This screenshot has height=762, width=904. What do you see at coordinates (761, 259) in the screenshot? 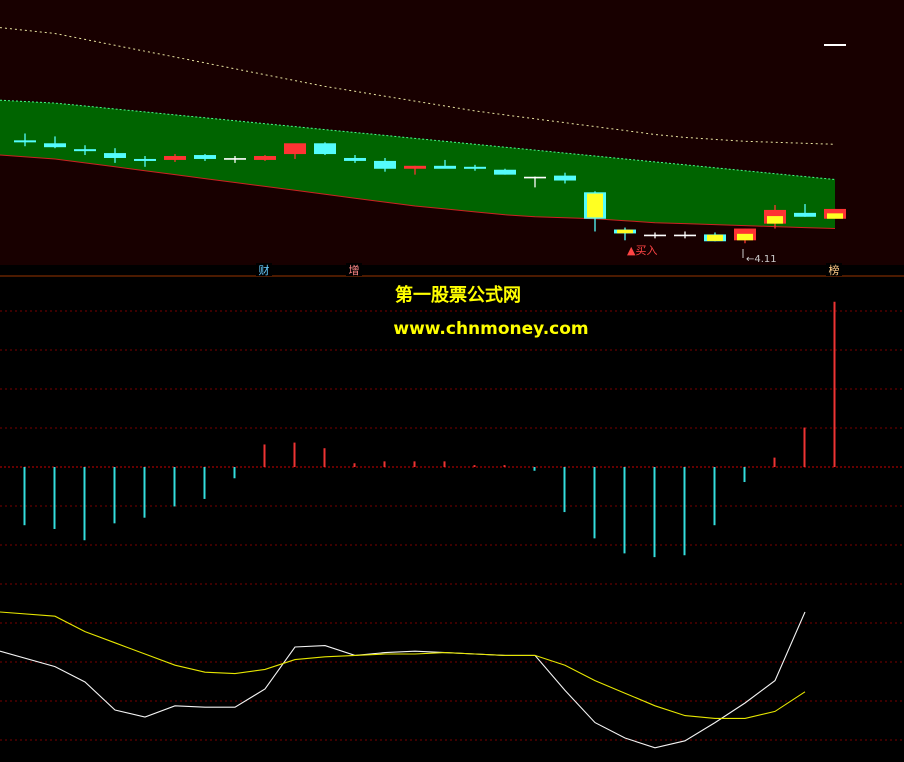
I see `price-low-label: ←4.11` at bounding box center [761, 259].